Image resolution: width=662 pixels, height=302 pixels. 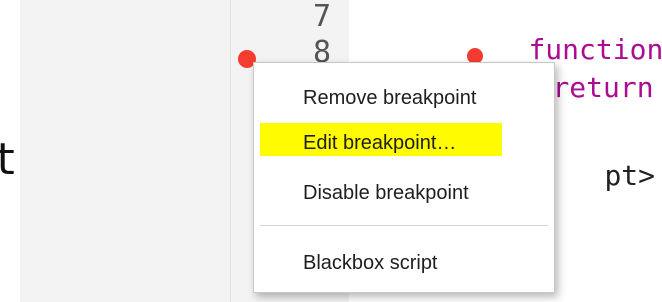 I want to click on menu-item-label: Remove breakpoint, so click(x=390, y=98).